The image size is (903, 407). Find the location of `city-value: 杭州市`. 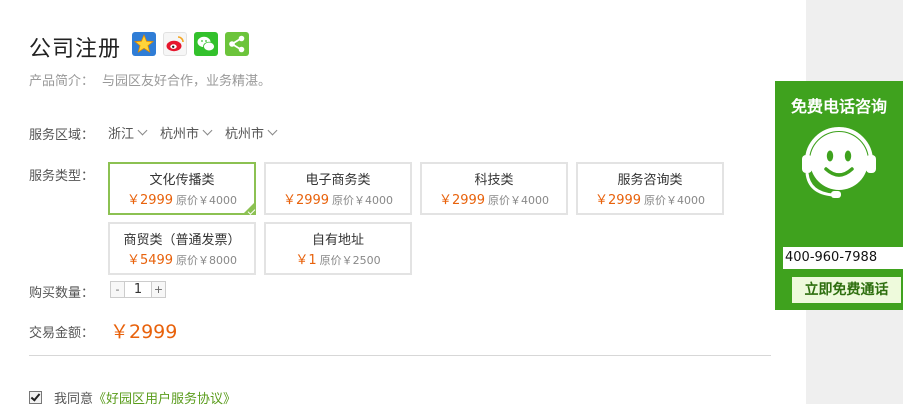

city-value: 杭州市 is located at coordinates (180, 134).